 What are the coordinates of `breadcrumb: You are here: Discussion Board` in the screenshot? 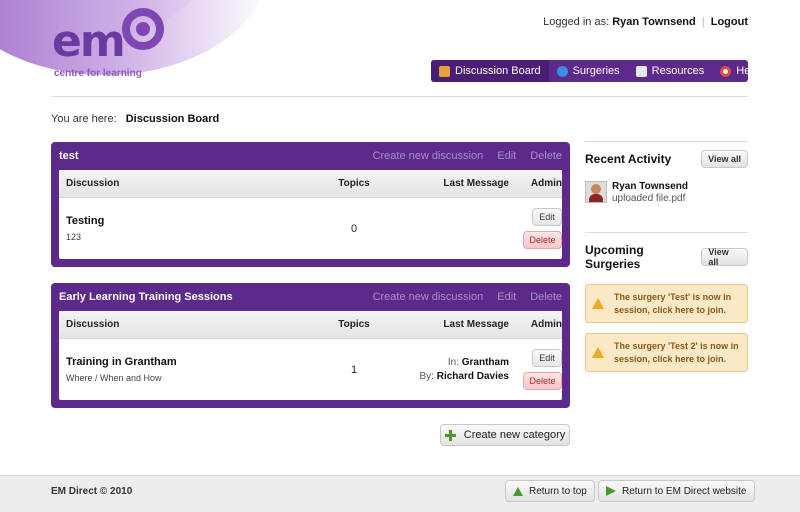 It's located at (135, 119).